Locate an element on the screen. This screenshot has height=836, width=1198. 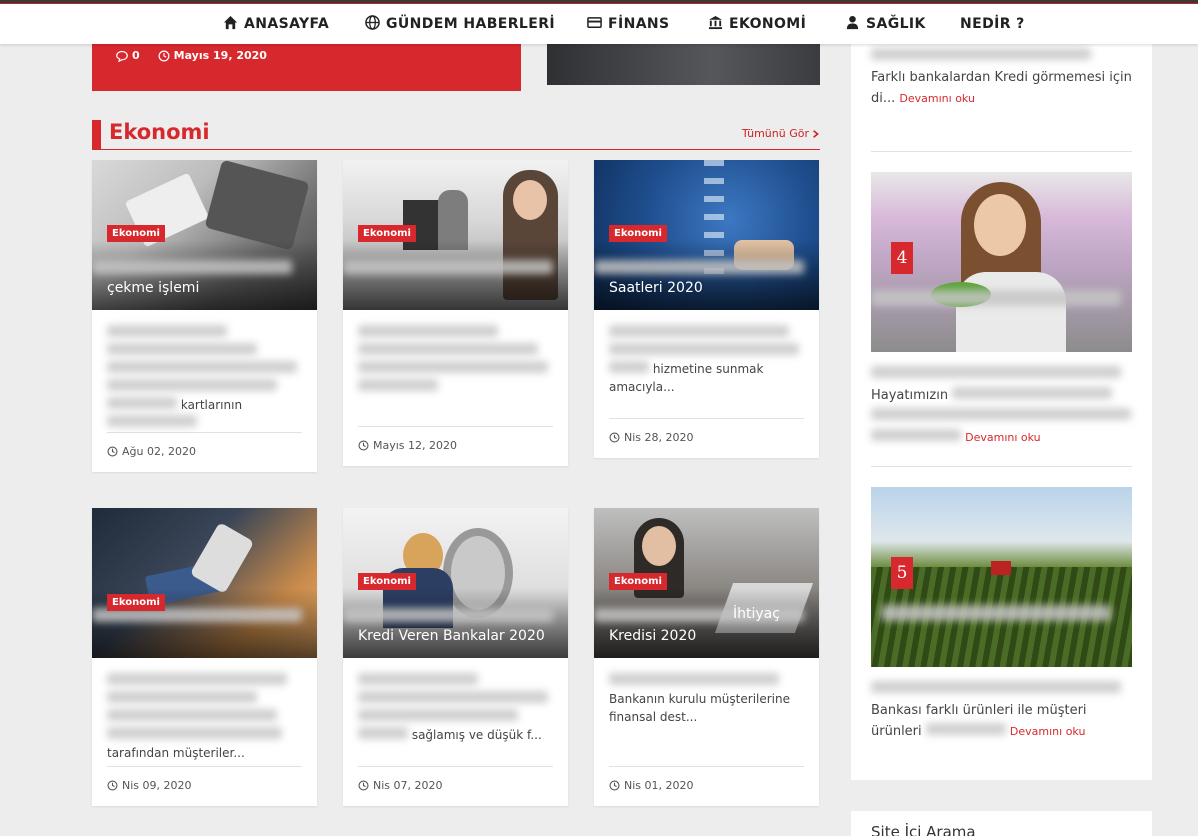
post-date: Nis 28, 2020 is located at coordinates (706, 438).